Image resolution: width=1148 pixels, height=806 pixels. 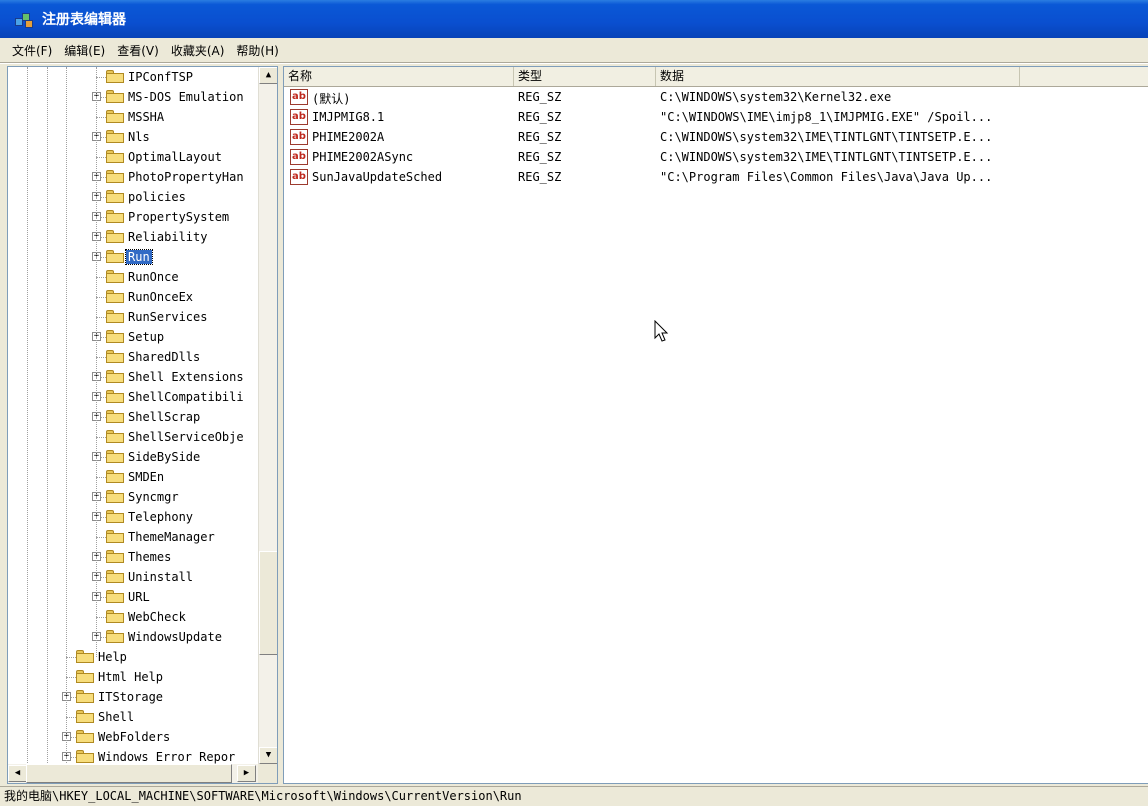 I want to click on column-header-name: 名称, so click(x=399, y=76).